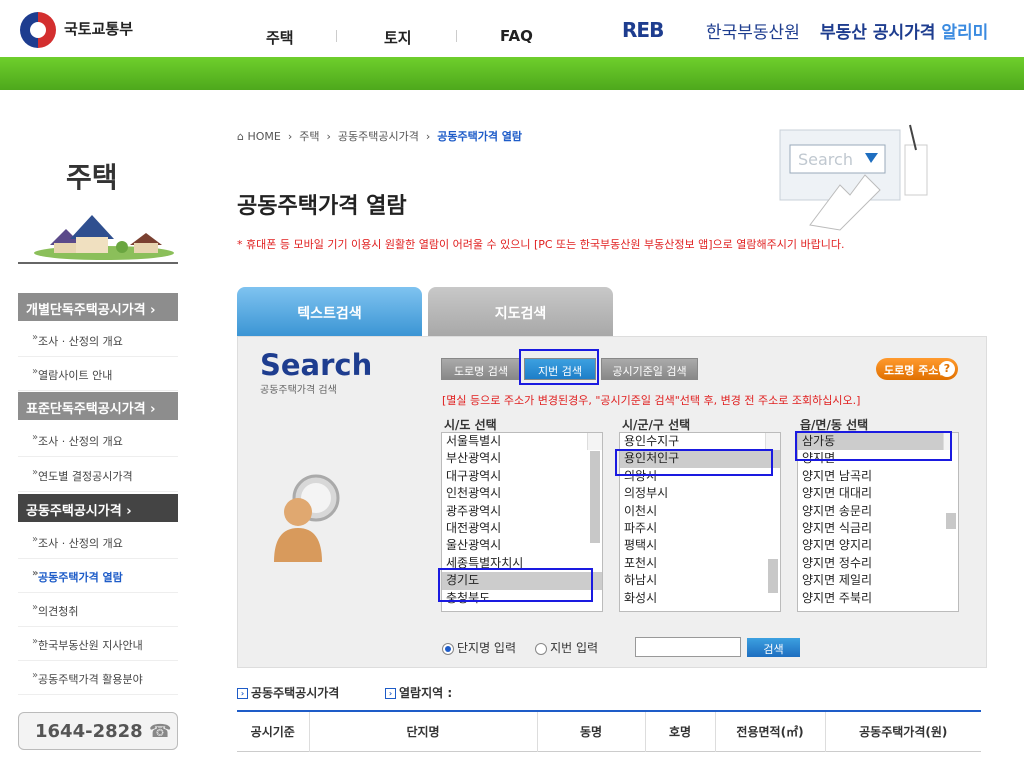 The width and height of the screenshot is (1024, 782). What do you see at coordinates (98, 406) in the screenshot?
I see `menu-standard-house: 표준단독주택공시가격 ›` at bounding box center [98, 406].